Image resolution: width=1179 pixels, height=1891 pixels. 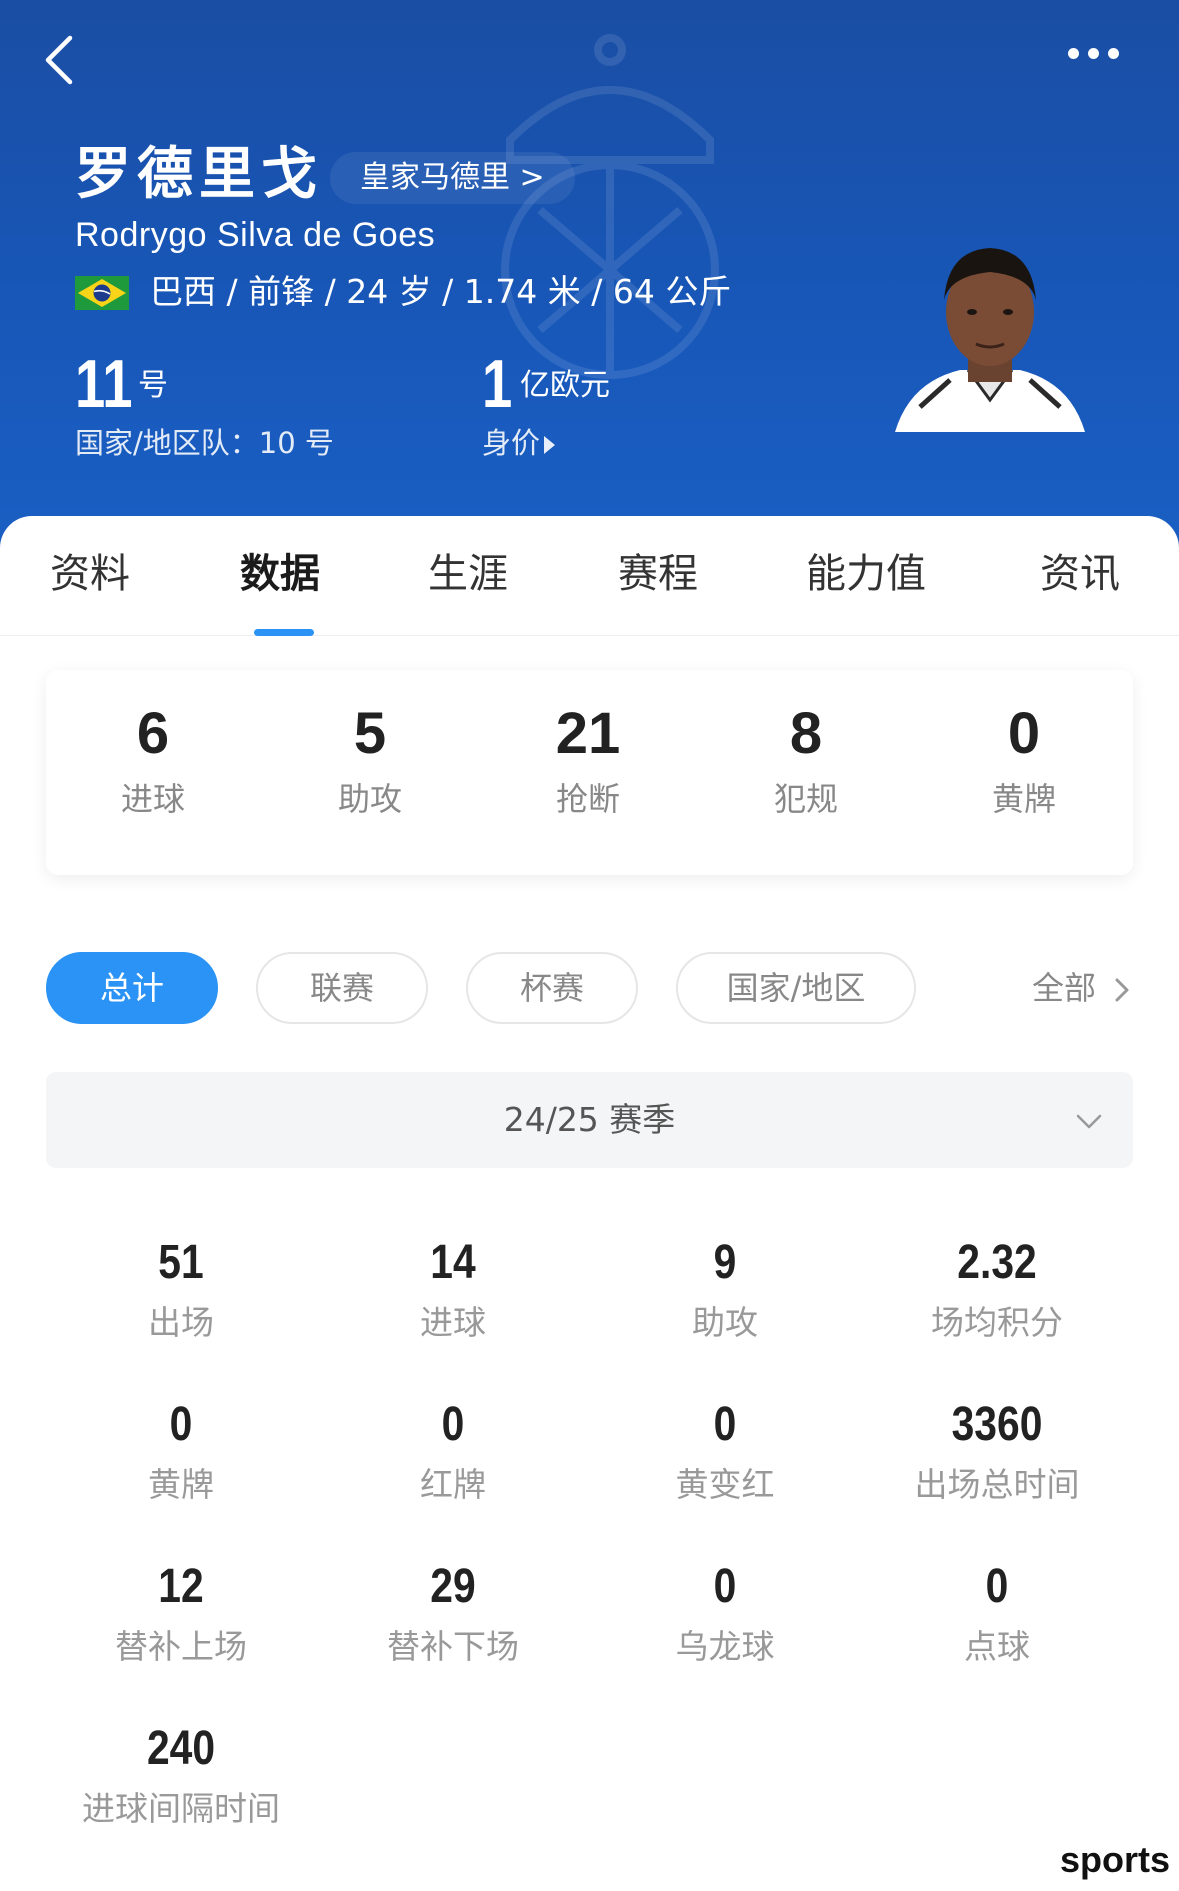 I want to click on stat-label: 红牌, so click(x=453, y=1484).